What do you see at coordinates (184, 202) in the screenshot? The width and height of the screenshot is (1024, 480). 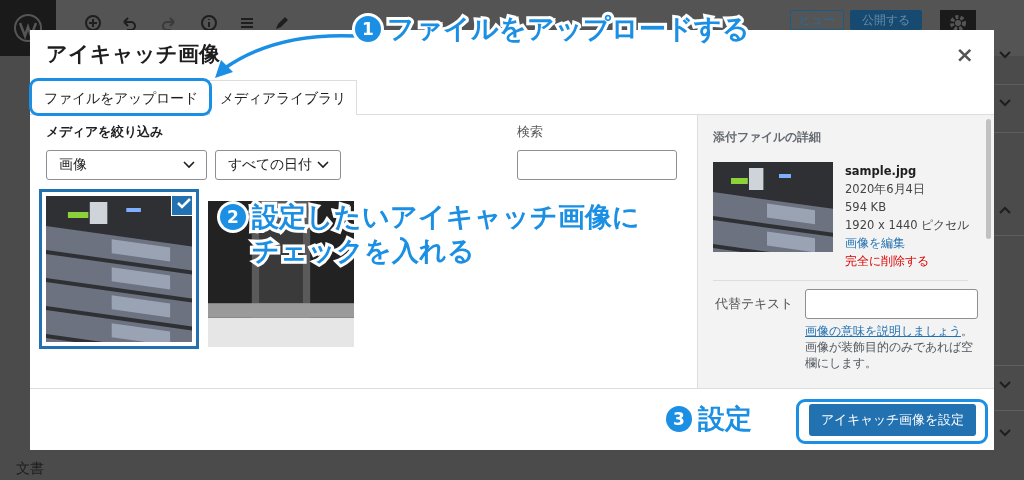 I see `check-icon` at bounding box center [184, 202].